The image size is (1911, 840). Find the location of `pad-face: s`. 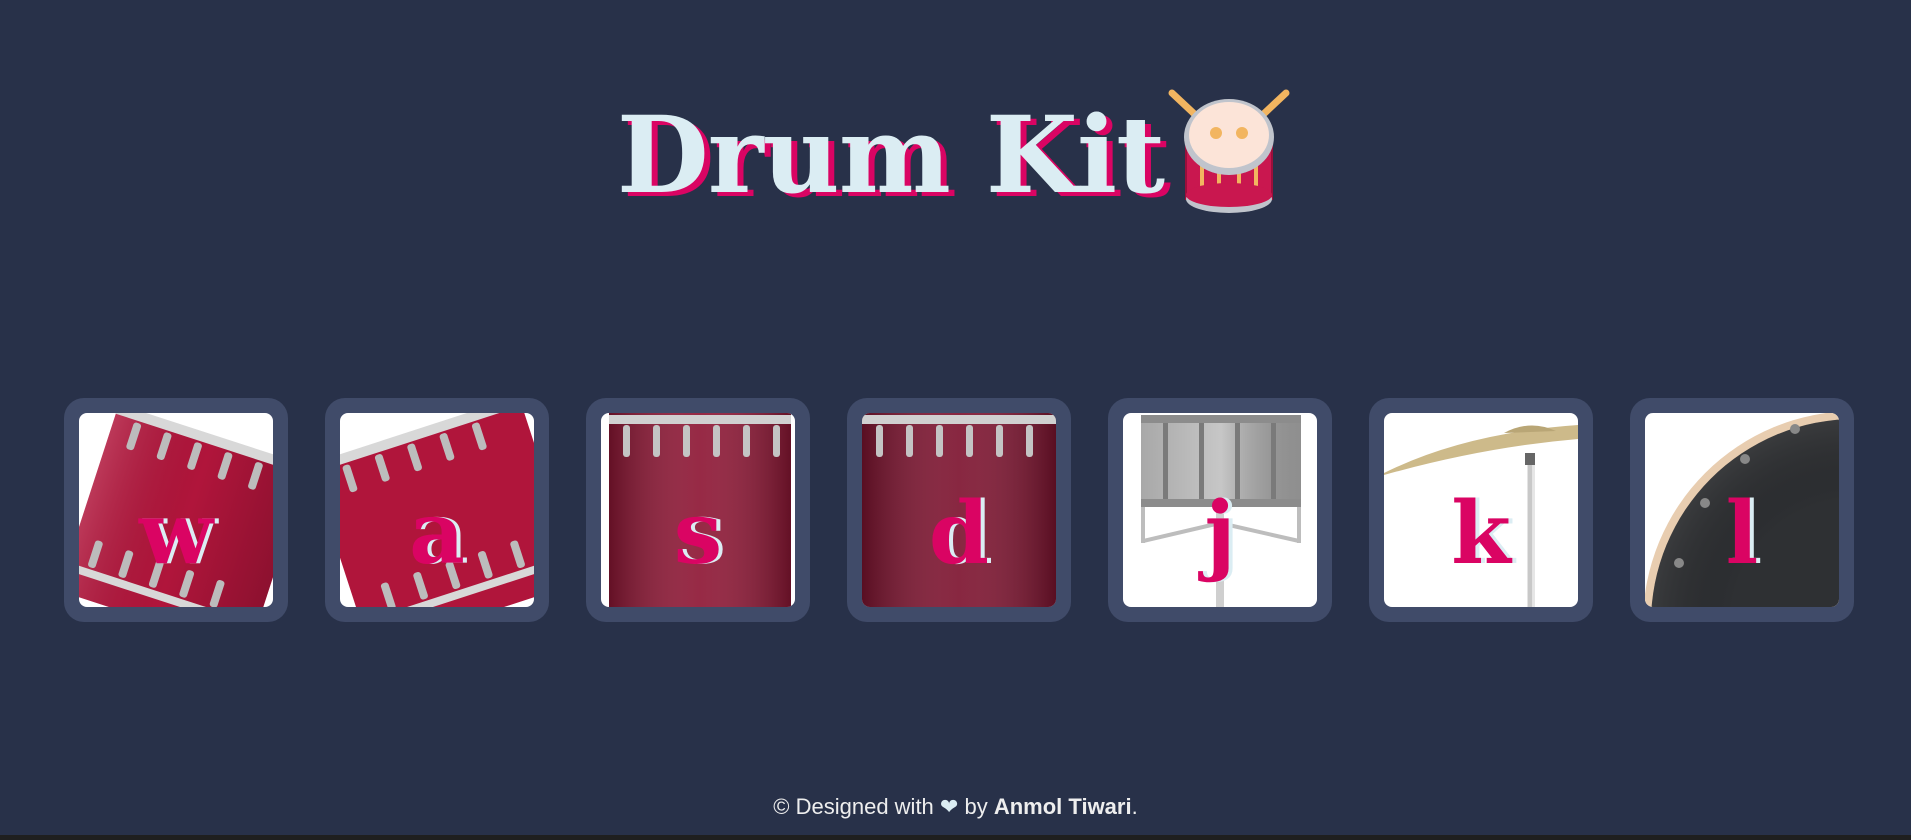

pad-face: s is located at coordinates (698, 510).